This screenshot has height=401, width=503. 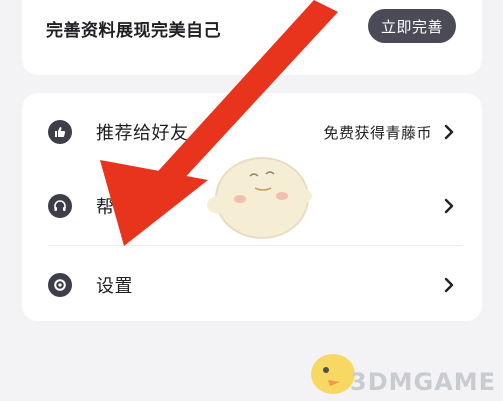 I want to click on thumbs-up-icon, so click(x=60, y=132).